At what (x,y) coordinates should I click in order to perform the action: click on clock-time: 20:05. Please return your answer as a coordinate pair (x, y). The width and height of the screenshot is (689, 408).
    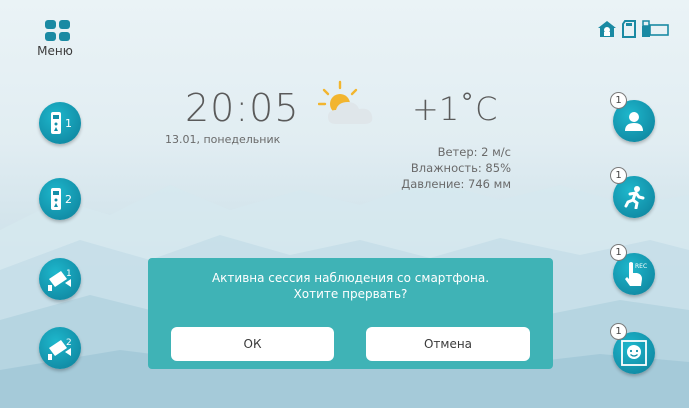
    Looking at the image, I should click on (242, 108).